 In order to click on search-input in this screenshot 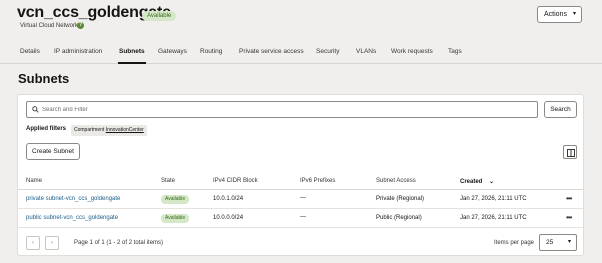, I will do `click(282, 110)`.